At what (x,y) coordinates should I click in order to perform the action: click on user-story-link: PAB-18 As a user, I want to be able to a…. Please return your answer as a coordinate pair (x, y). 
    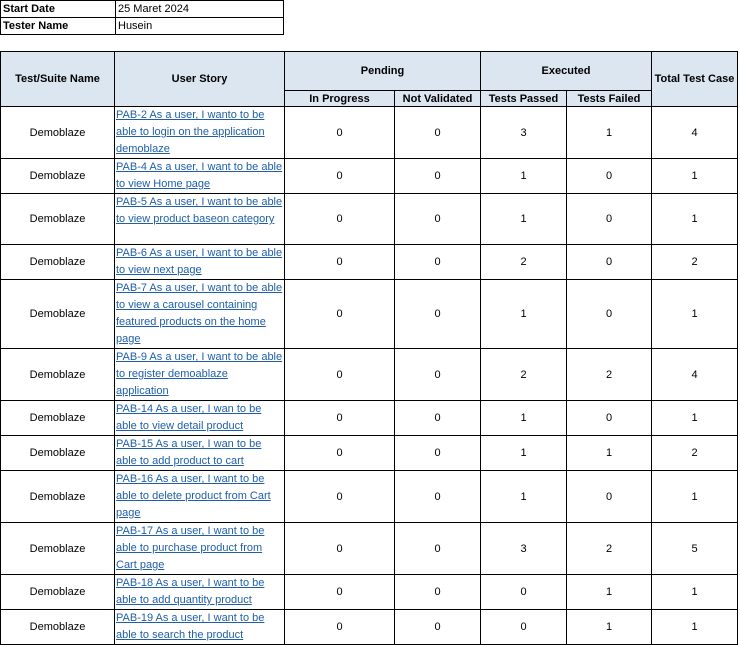
    Looking at the image, I should click on (199, 592).